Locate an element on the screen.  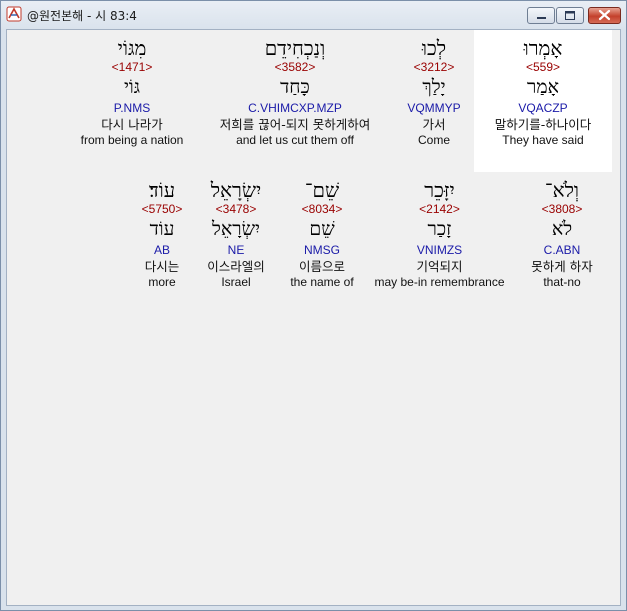
strong-number: <3582> is located at coordinates (295, 67).